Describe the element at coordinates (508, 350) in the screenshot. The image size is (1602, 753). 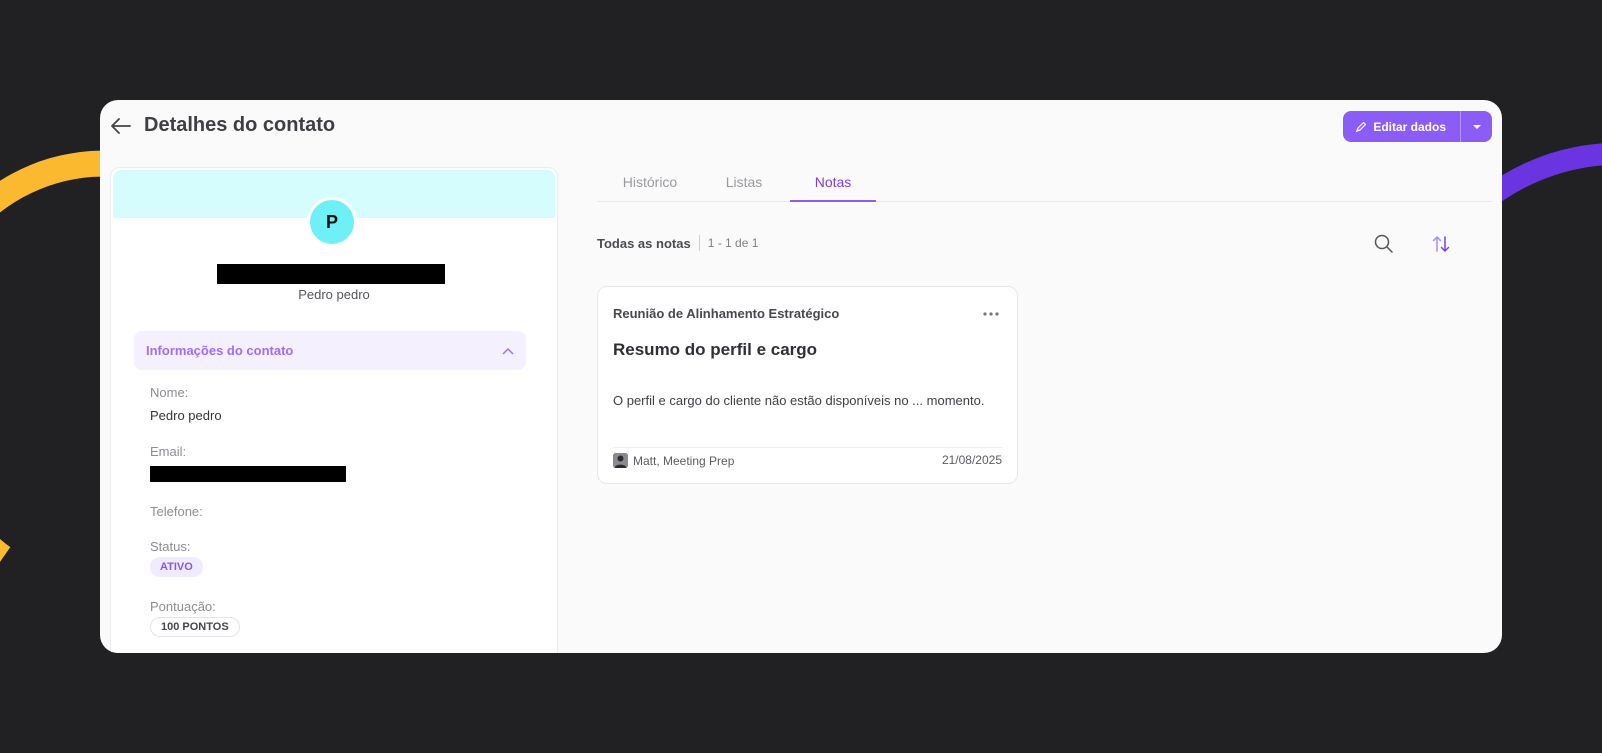
I see `chevron-up-icon` at that location.